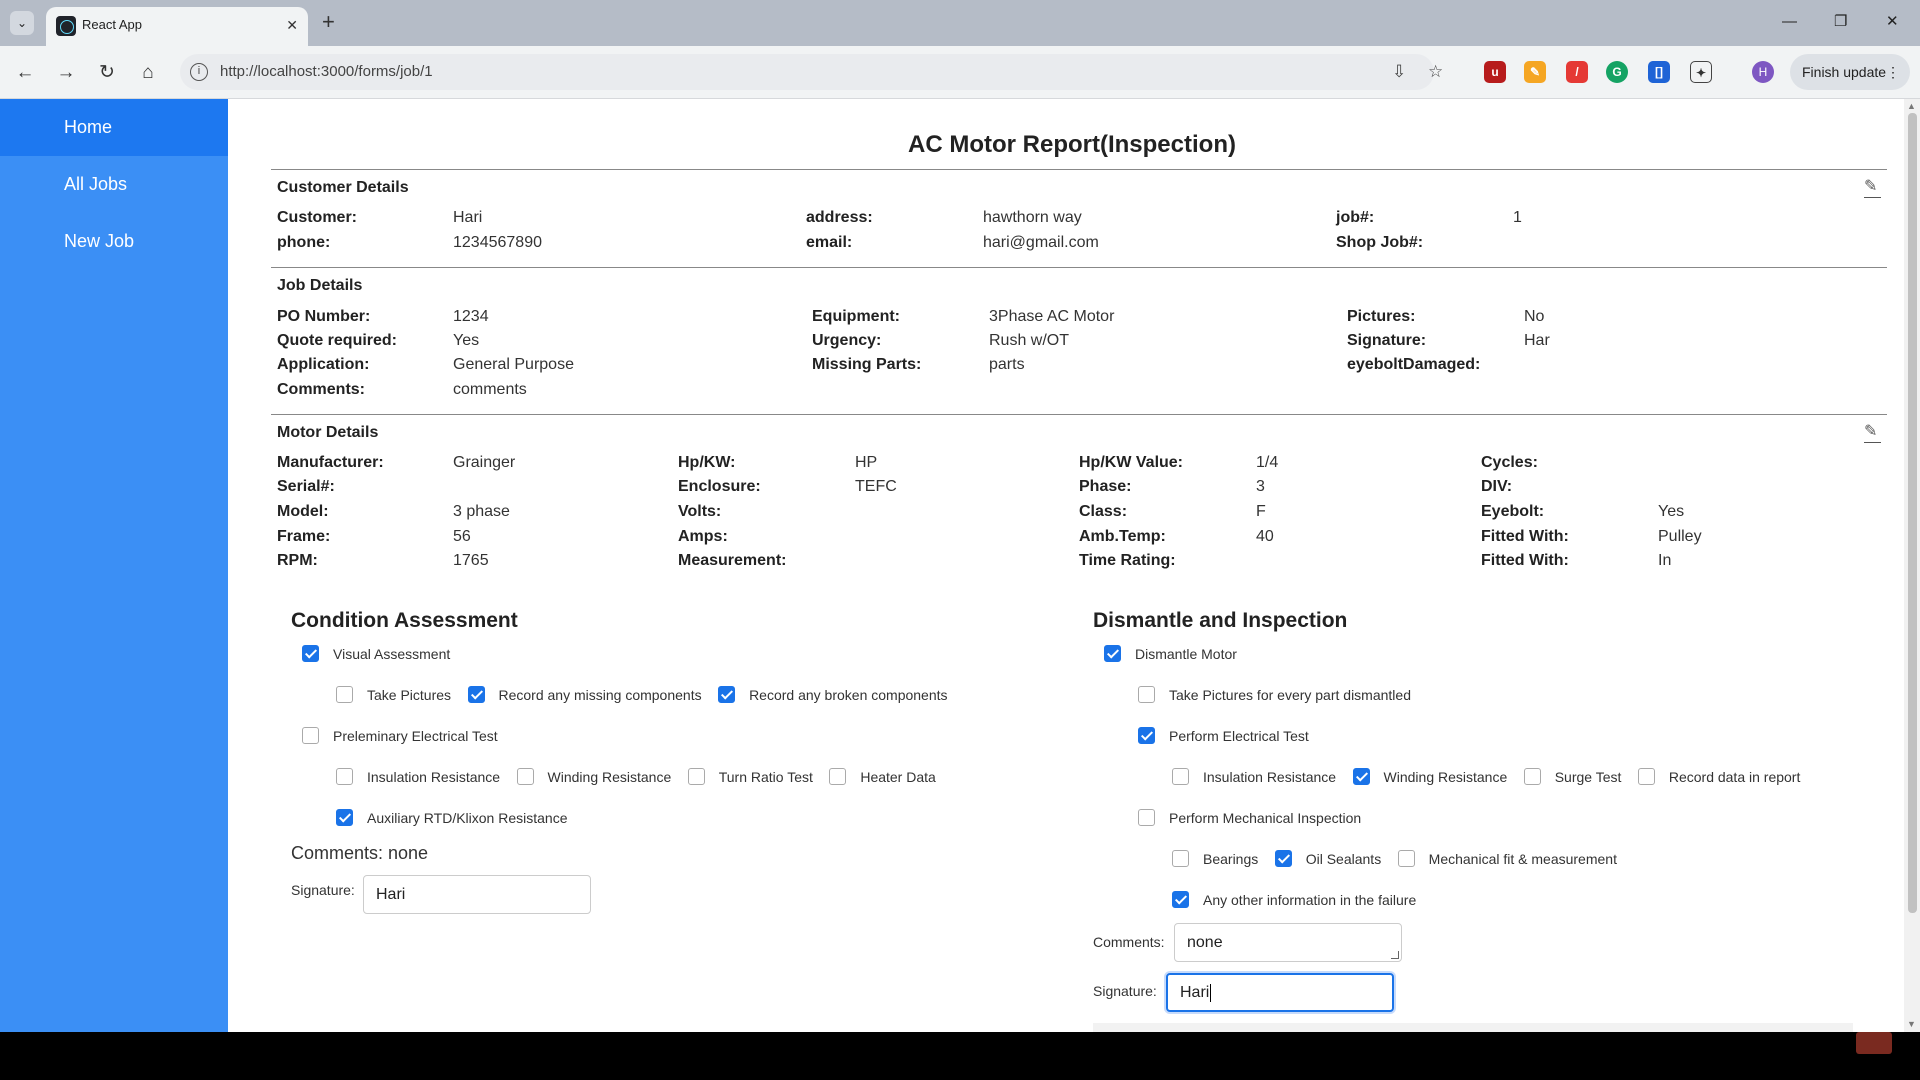 This screenshot has height=1080, width=1920. I want to click on condition-signature-input: Hari, so click(477, 894).